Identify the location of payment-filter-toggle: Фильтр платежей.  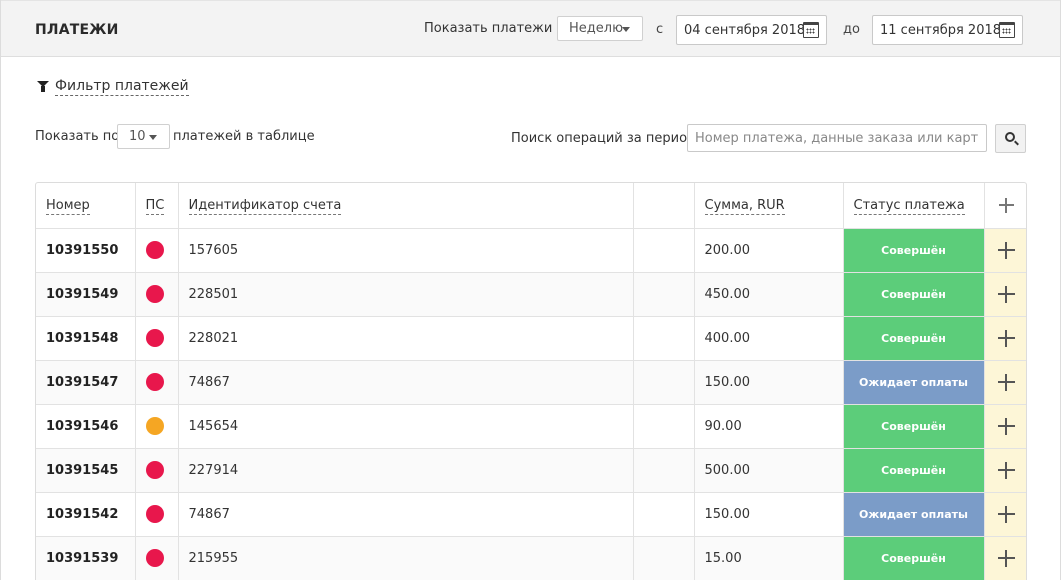
(113, 87).